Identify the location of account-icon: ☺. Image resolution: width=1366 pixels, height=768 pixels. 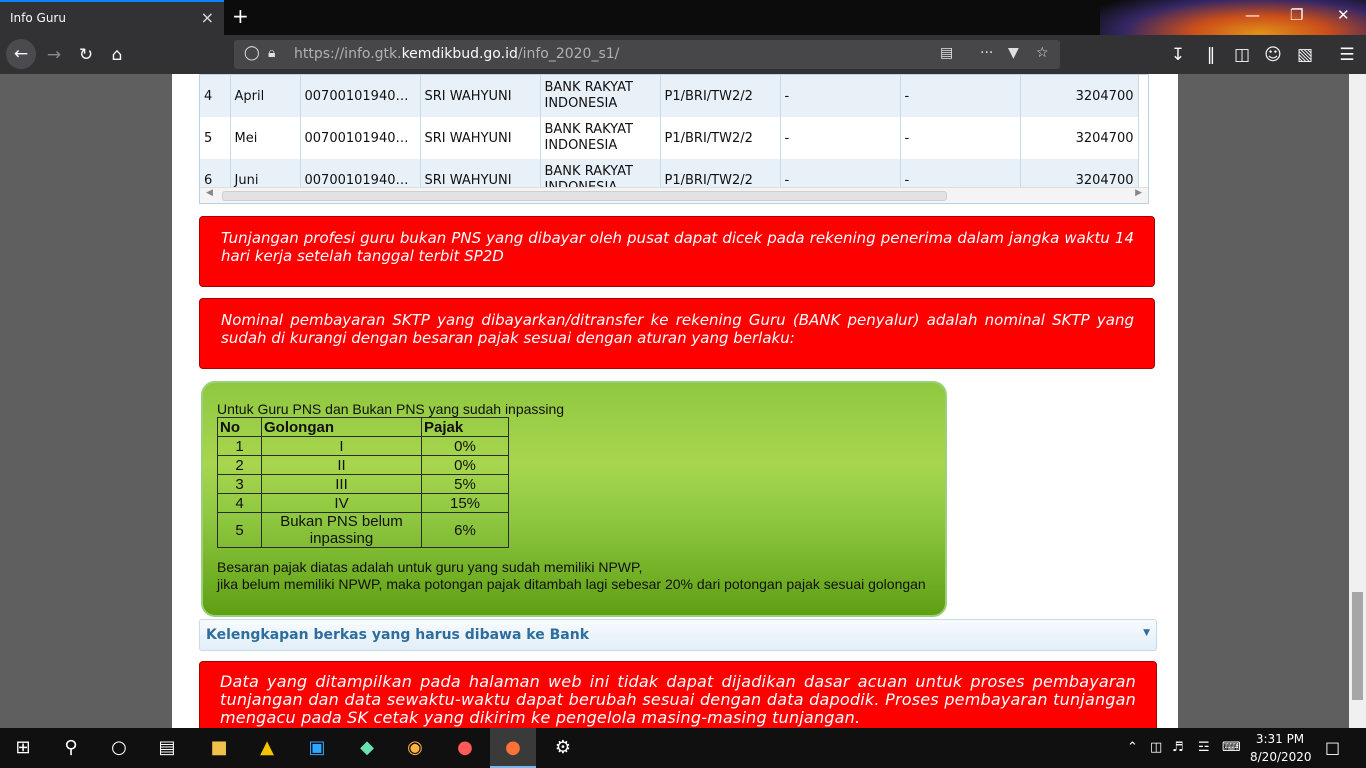
(1273, 55).